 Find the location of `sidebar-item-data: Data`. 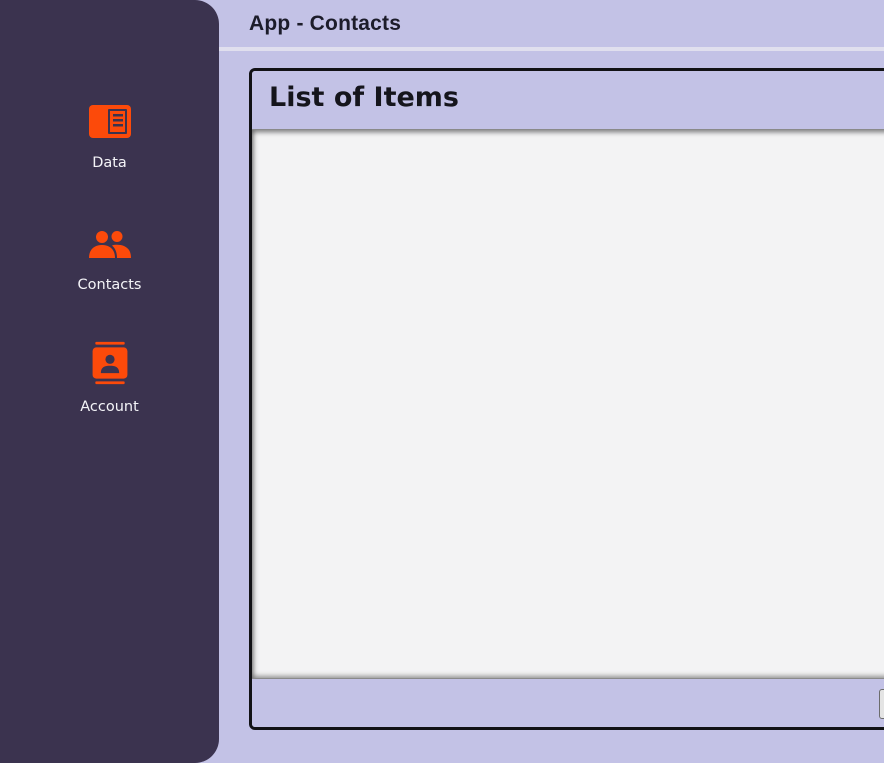

sidebar-item-data: Data is located at coordinates (109, 136).